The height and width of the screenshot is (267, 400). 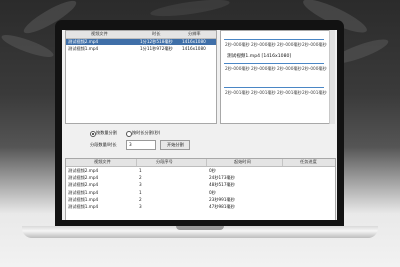 I want to click on result-row: 测试视频2.mp4 2 24秒173毫秒, so click(x=200, y=178).